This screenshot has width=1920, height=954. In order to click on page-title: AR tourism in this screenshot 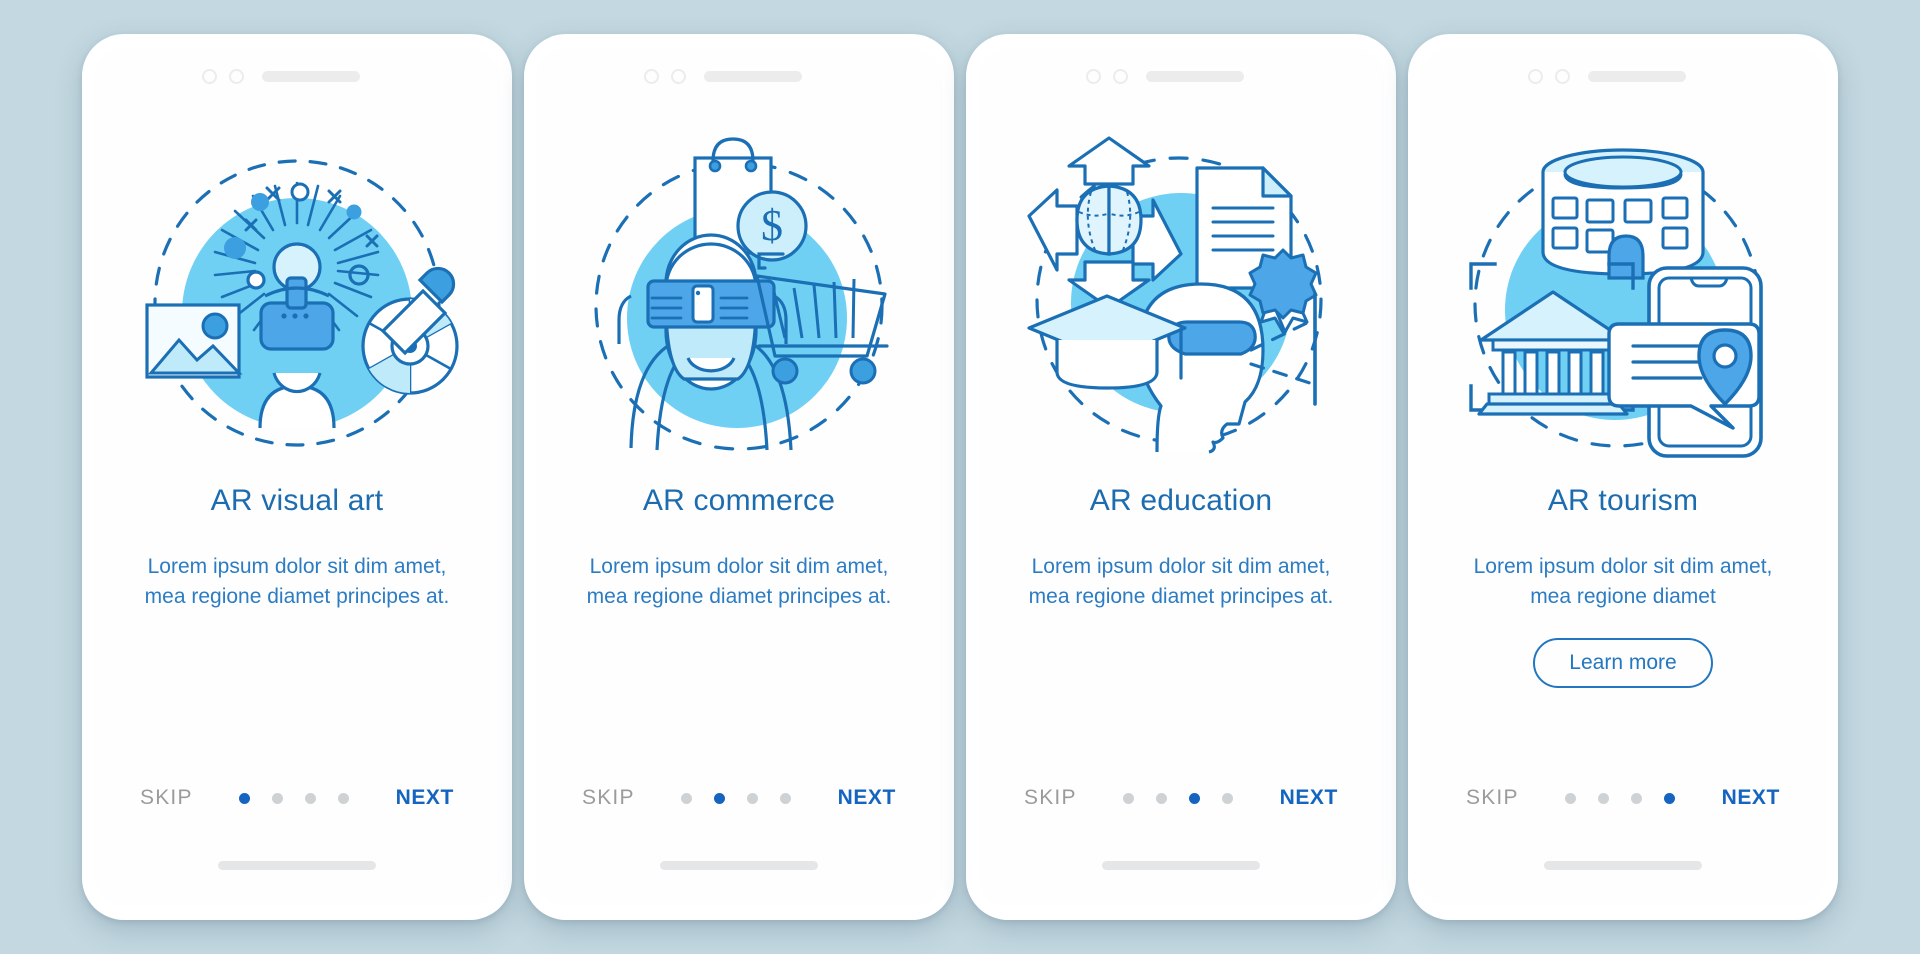, I will do `click(1623, 500)`.